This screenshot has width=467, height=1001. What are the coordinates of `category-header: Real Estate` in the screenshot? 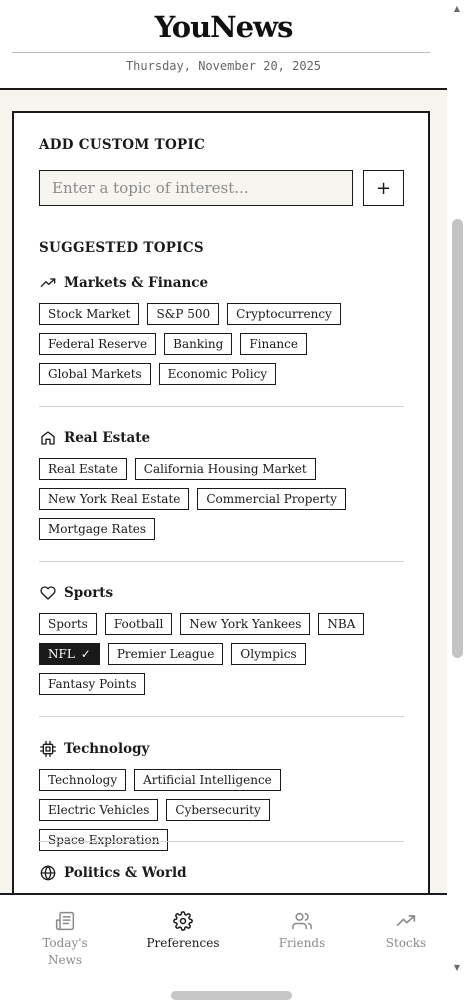 It's located at (221, 438).